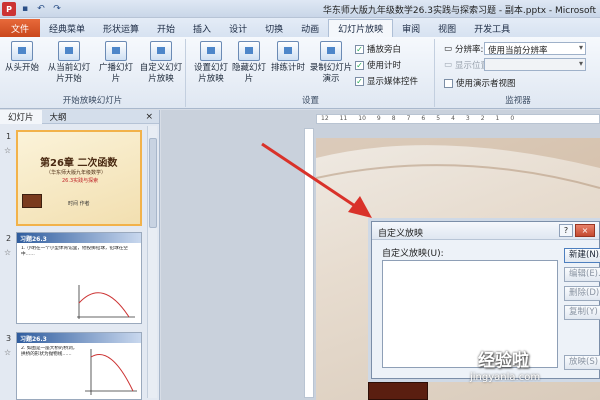 The image size is (600, 400). What do you see at coordinates (480, 83) in the screenshot?
I see `presenter-view-check: 使用演示者视图` at bounding box center [480, 83].